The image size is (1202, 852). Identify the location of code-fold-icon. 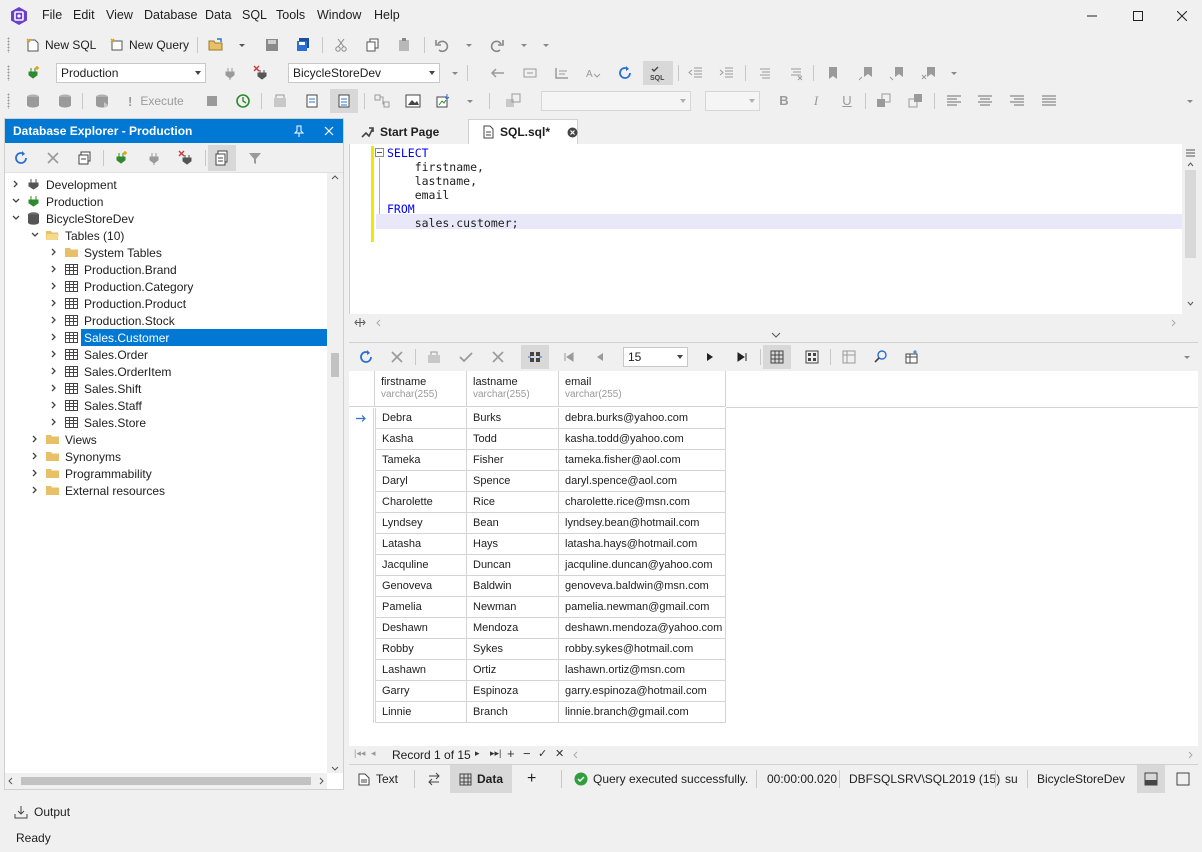
(379, 152).